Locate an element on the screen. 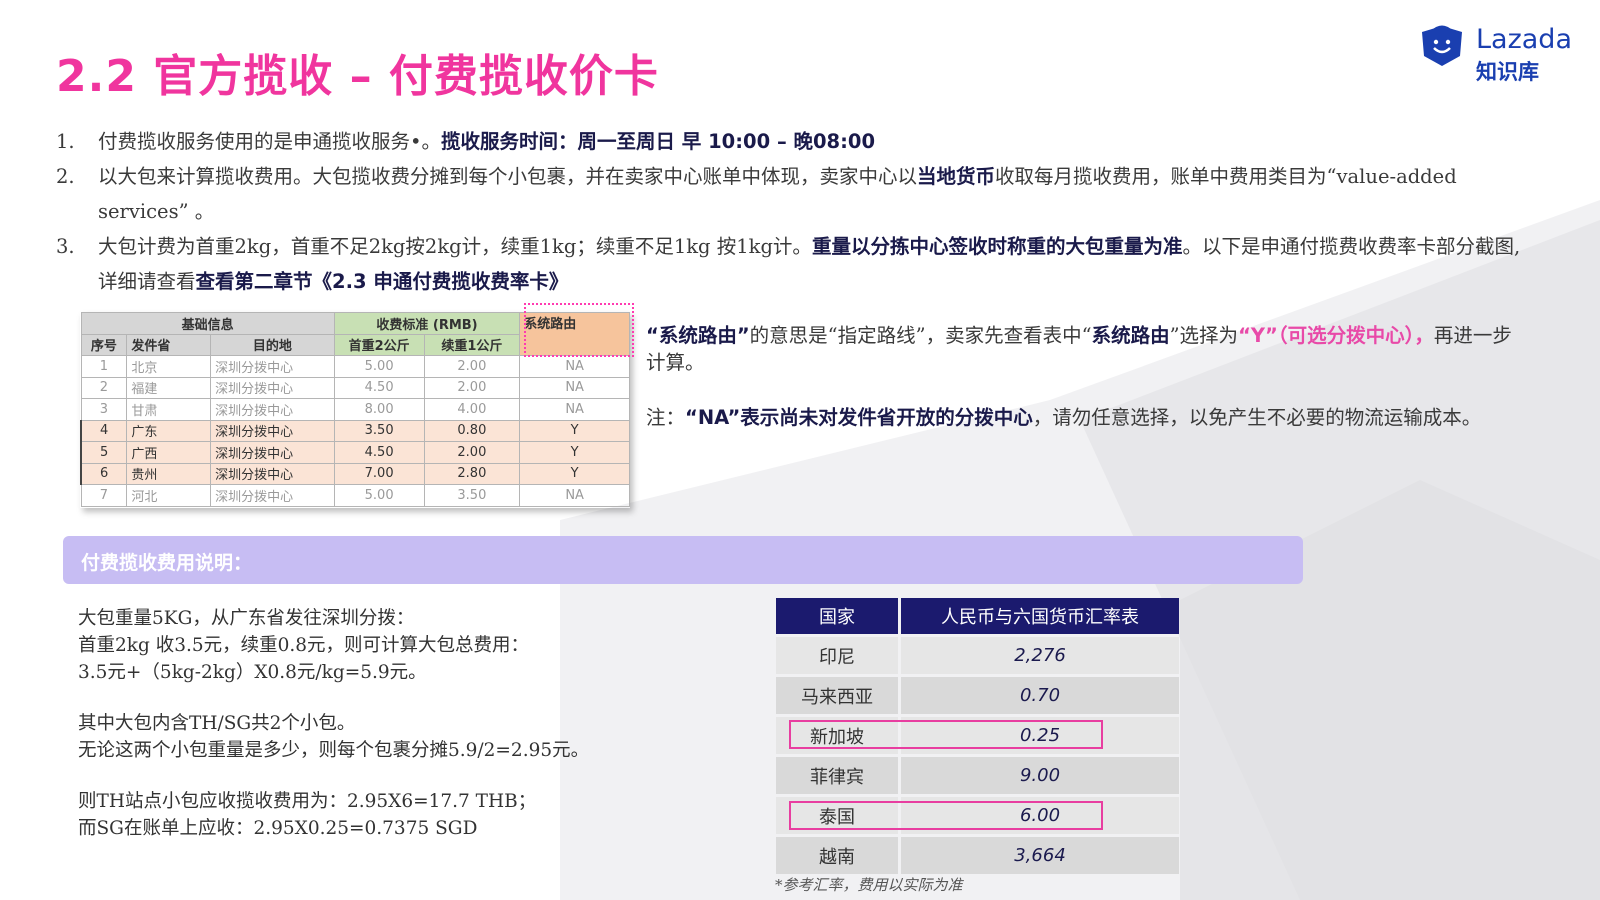 The width and height of the screenshot is (1600, 900). table-row: 1 北京 深圳分拨中心 5.00 2.00 NA is located at coordinates (355, 366).